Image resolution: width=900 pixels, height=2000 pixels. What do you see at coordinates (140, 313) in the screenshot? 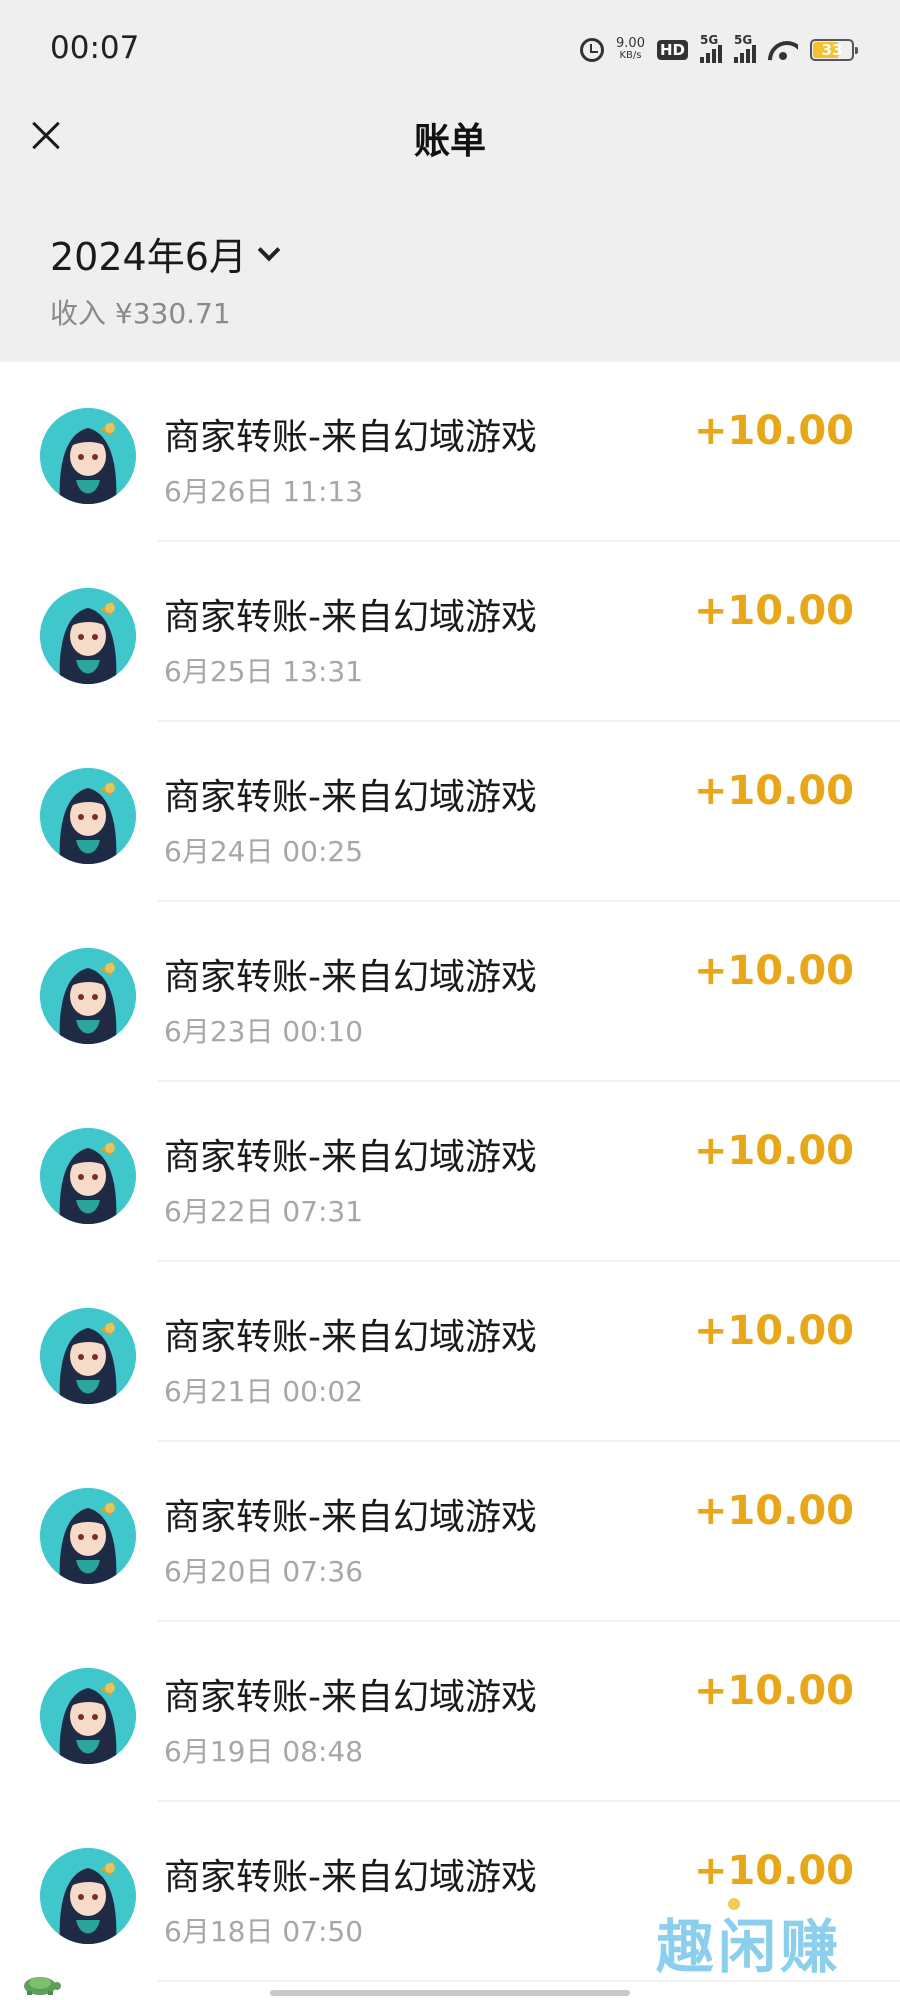
I see `income-total: 收入 ¥330.71` at bounding box center [140, 313].